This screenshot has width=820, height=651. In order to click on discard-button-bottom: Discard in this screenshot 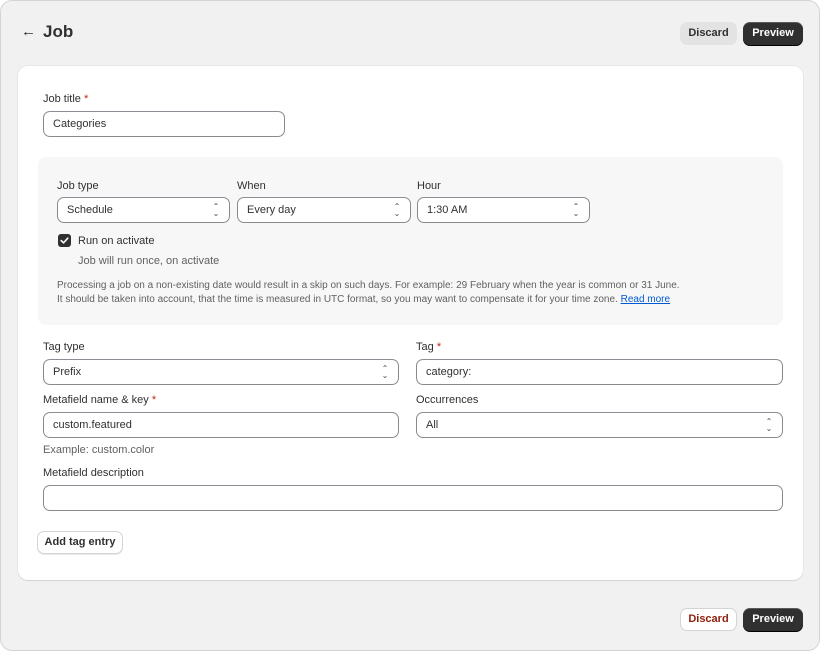, I will do `click(708, 619)`.